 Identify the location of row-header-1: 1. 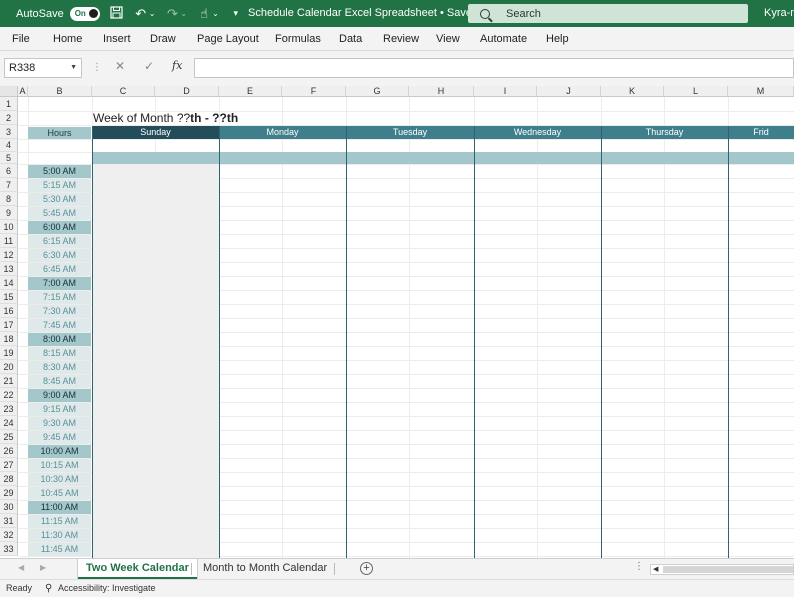
(9, 104).